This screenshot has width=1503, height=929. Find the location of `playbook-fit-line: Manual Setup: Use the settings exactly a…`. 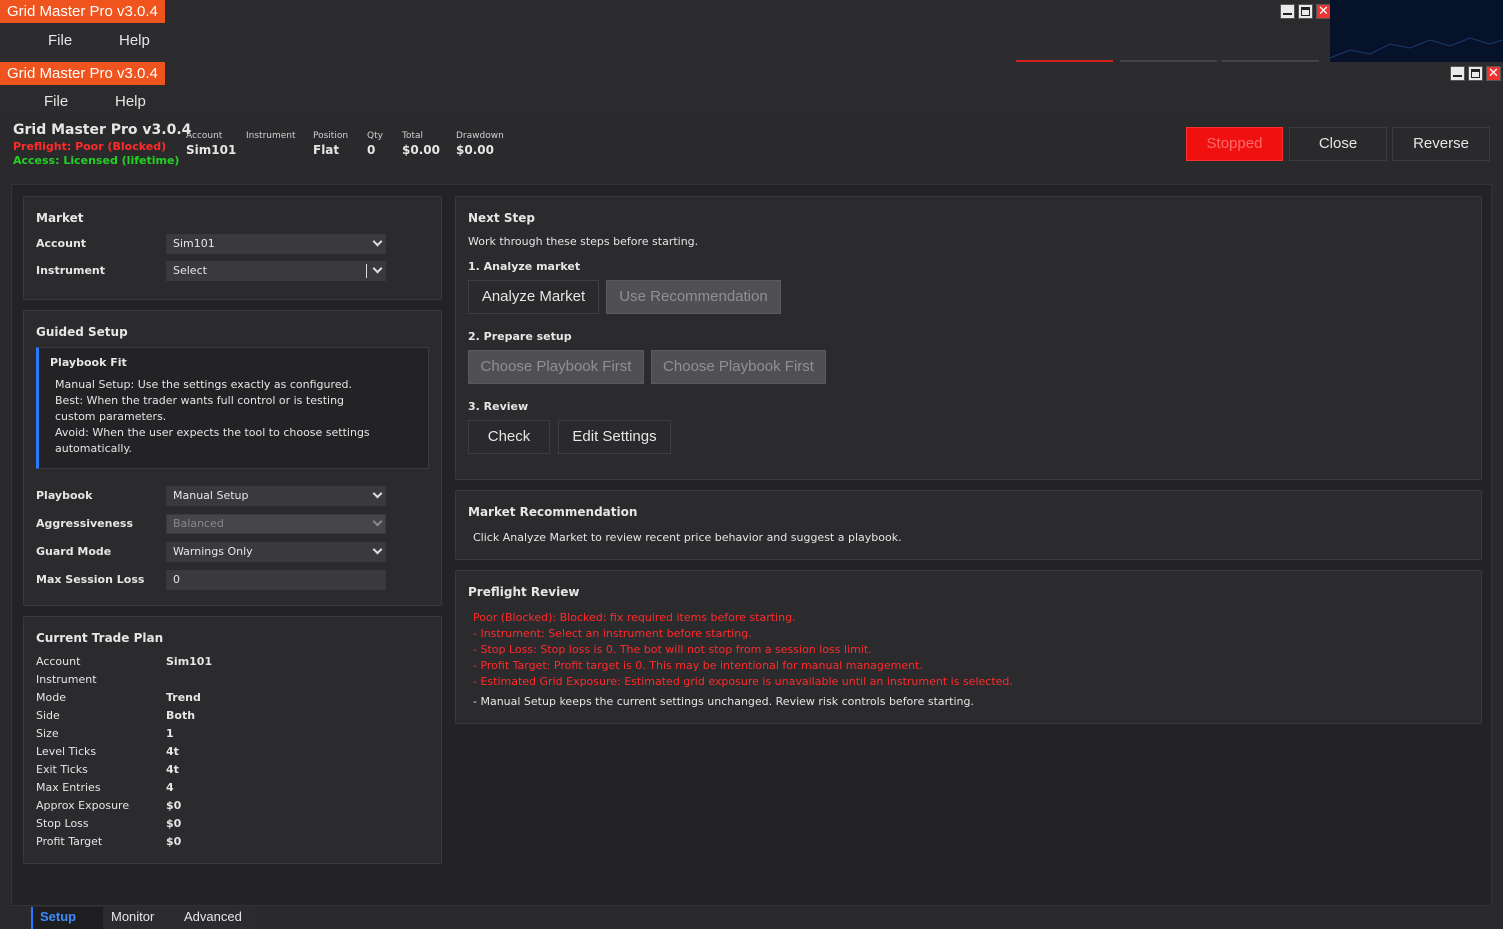

playbook-fit-line: Manual Setup: Use the settings exactly a… is located at coordinates (204, 384).